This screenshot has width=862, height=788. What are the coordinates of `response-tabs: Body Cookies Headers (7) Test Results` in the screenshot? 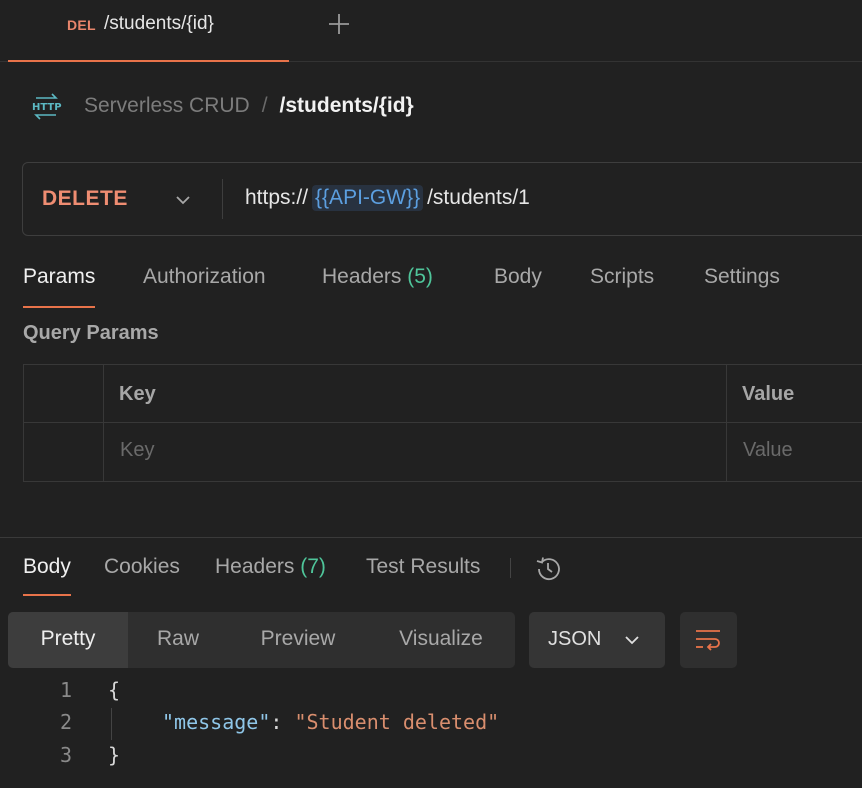 It's located at (442, 575).